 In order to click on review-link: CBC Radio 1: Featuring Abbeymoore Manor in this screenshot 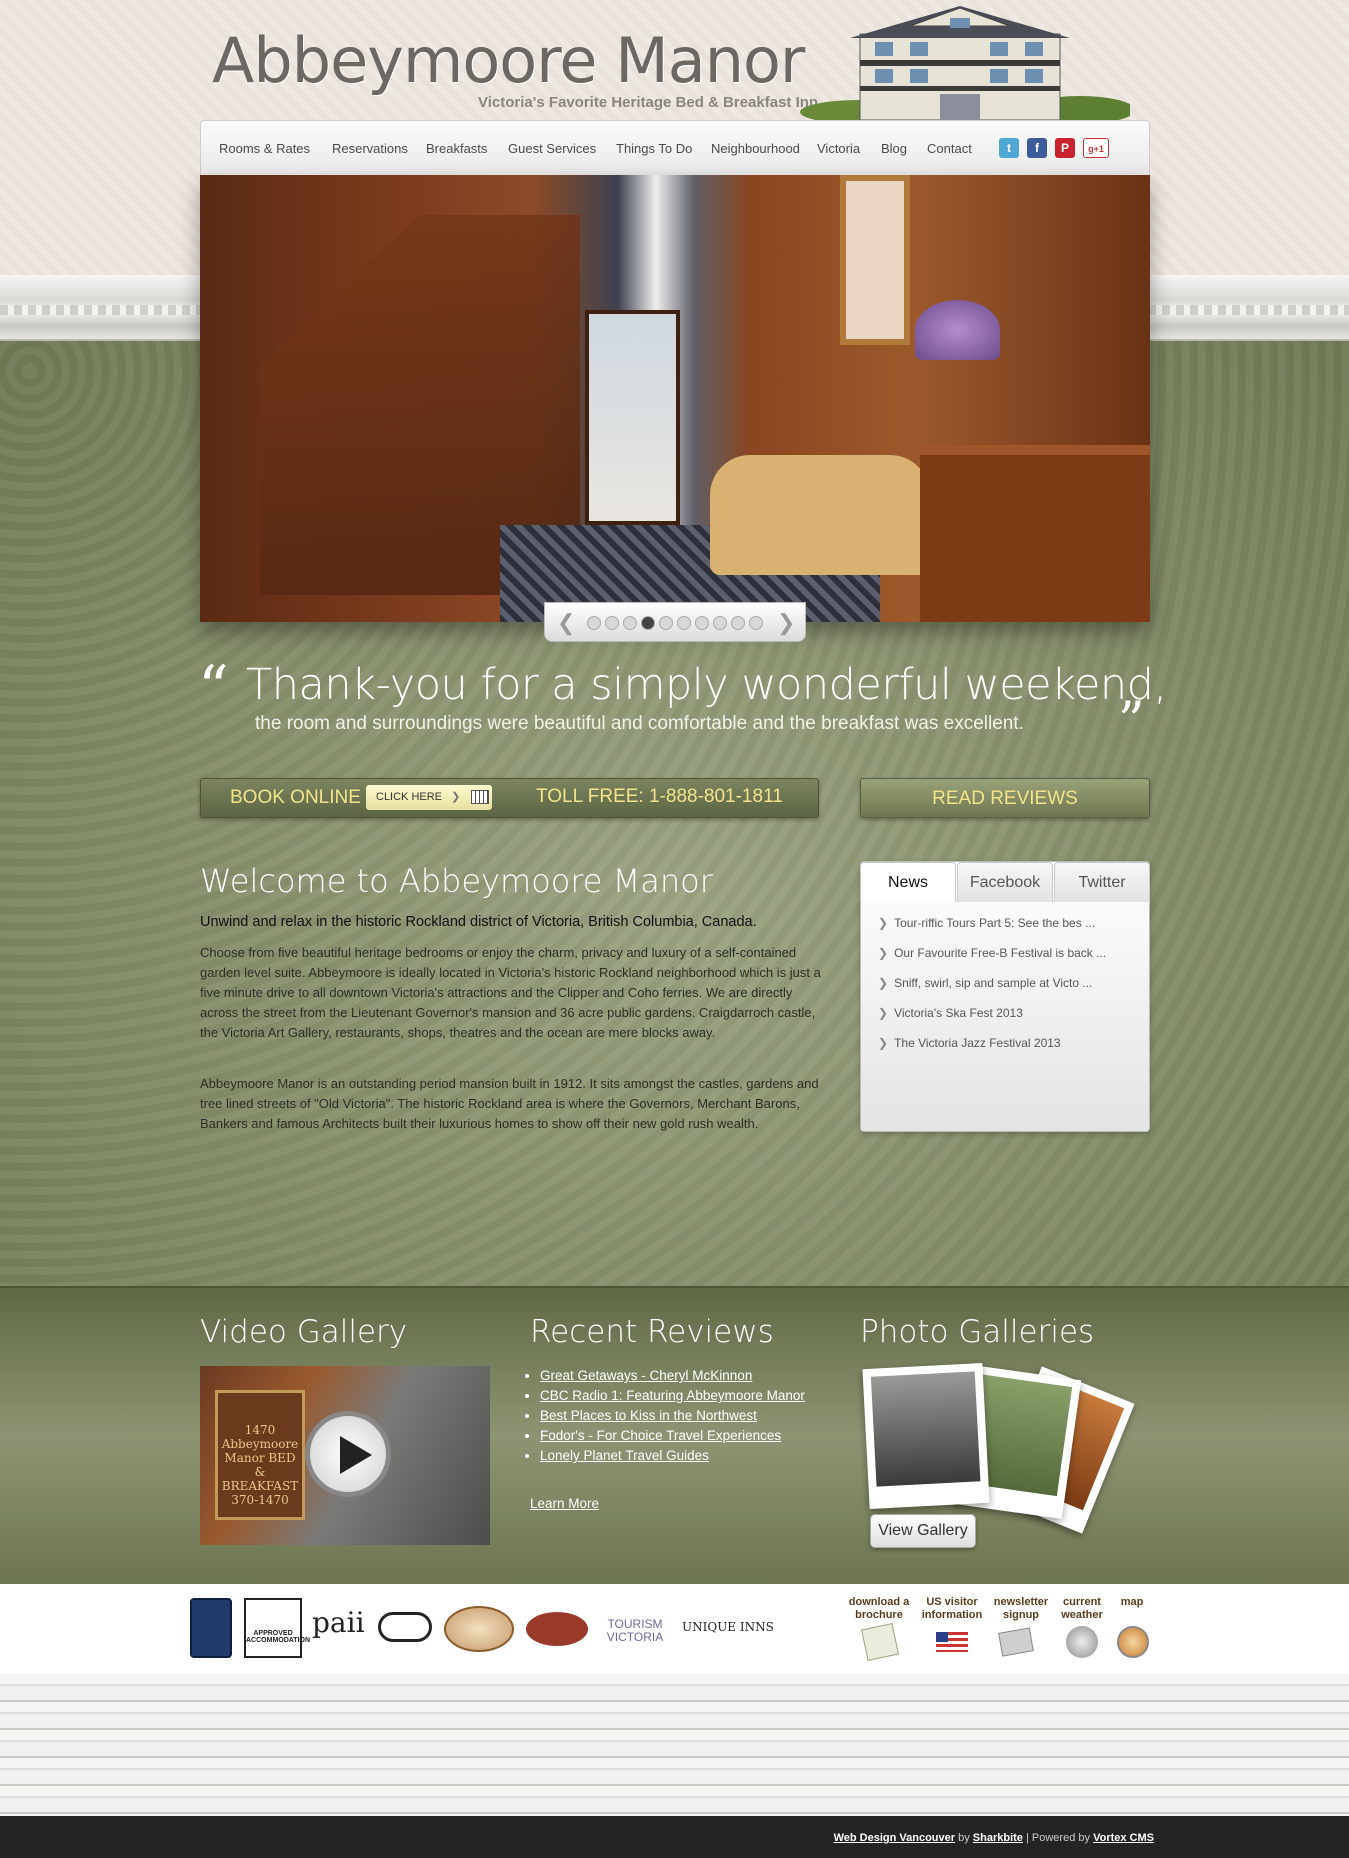, I will do `click(672, 1395)`.